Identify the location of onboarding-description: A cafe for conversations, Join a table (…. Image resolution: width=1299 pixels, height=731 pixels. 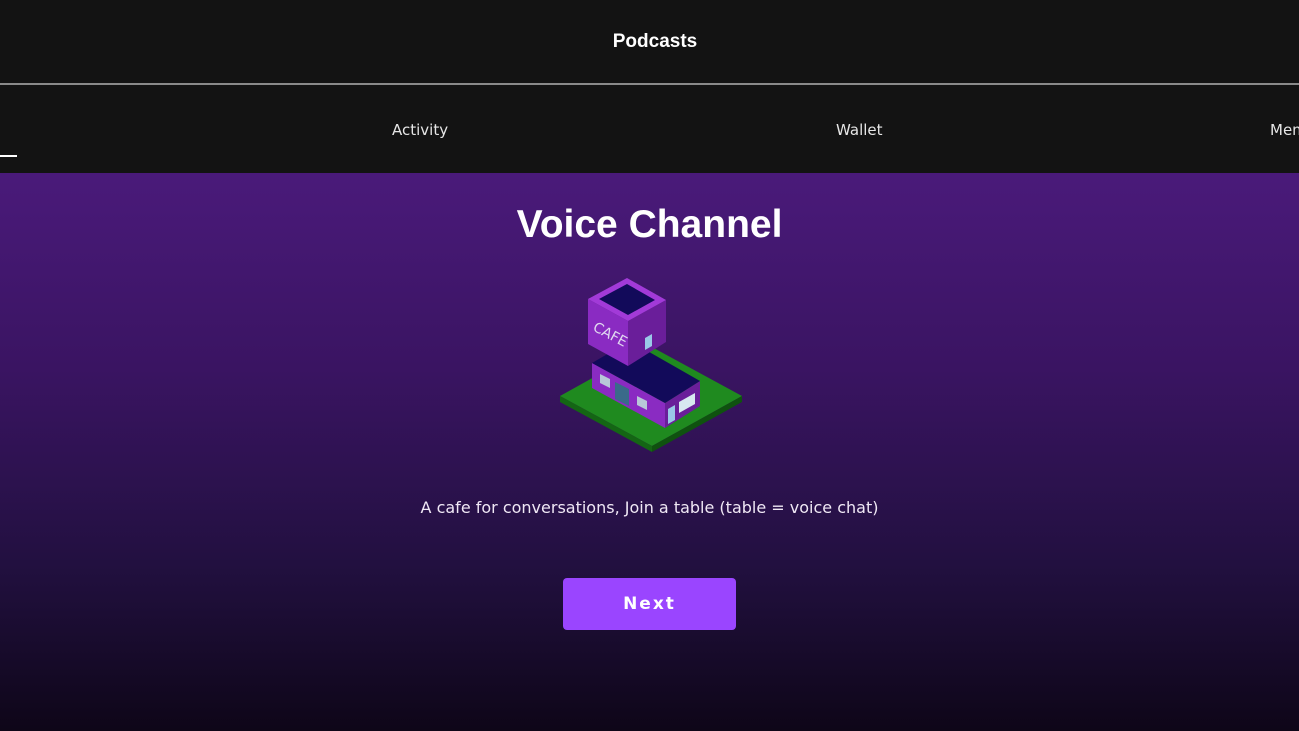
(649, 507).